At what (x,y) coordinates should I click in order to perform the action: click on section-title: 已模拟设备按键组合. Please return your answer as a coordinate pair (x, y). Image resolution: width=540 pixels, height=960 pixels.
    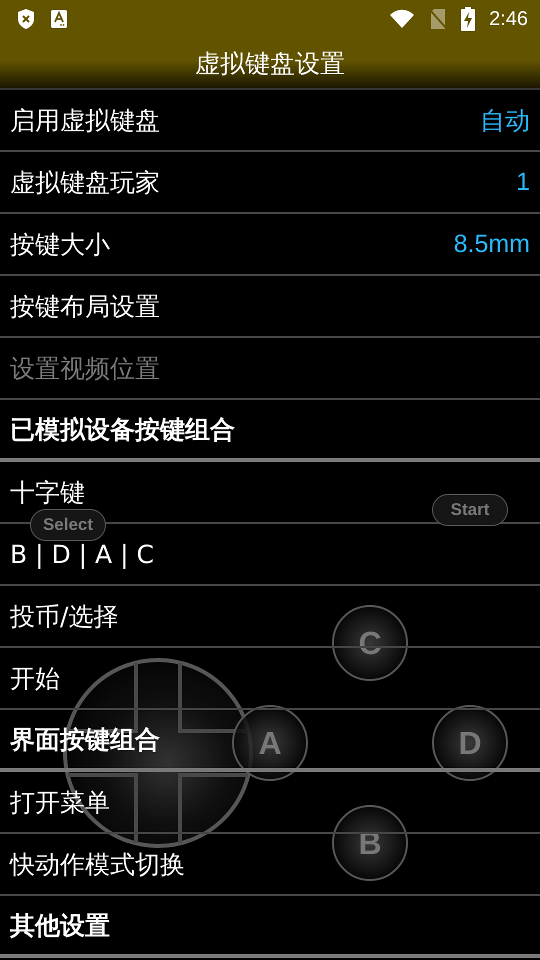
    Looking at the image, I should click on (122, 430).